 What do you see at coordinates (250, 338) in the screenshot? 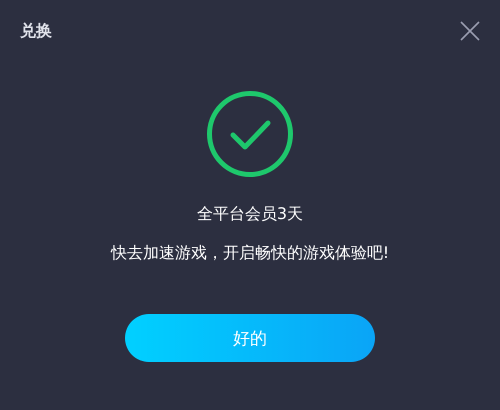
I see `ok-button: 好的` at bounding box center [250, 338].